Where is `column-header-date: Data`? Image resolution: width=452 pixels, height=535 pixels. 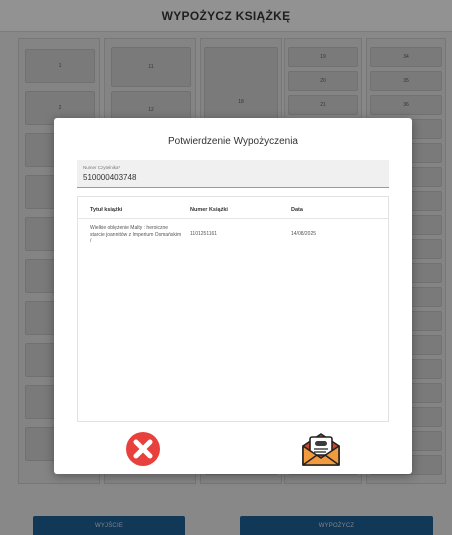 column-header-date: Data is located at coordinates (297, 210).